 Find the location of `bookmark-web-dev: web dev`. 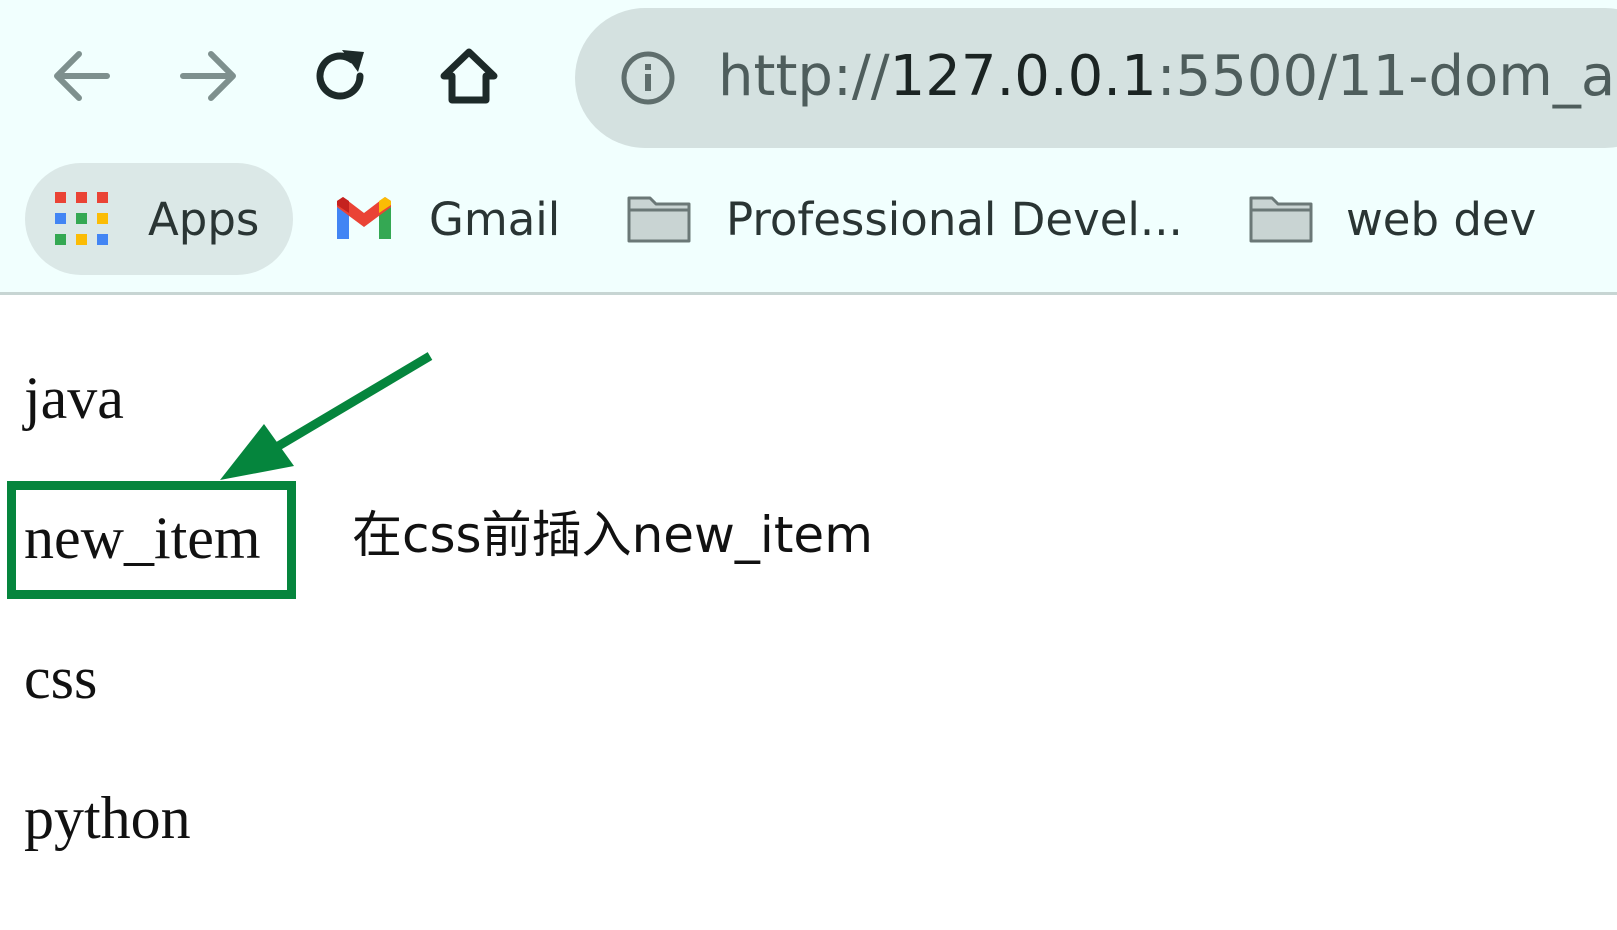

bookmark-web-dev: web dev is located at coordinates (1392, 219).